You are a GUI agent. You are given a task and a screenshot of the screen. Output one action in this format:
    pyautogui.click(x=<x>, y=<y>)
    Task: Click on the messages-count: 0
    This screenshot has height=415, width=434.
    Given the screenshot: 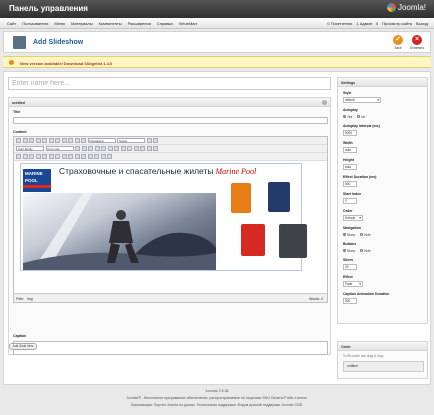 What is the action you would take?
    pyautogui.click(x=377, y=23)
    